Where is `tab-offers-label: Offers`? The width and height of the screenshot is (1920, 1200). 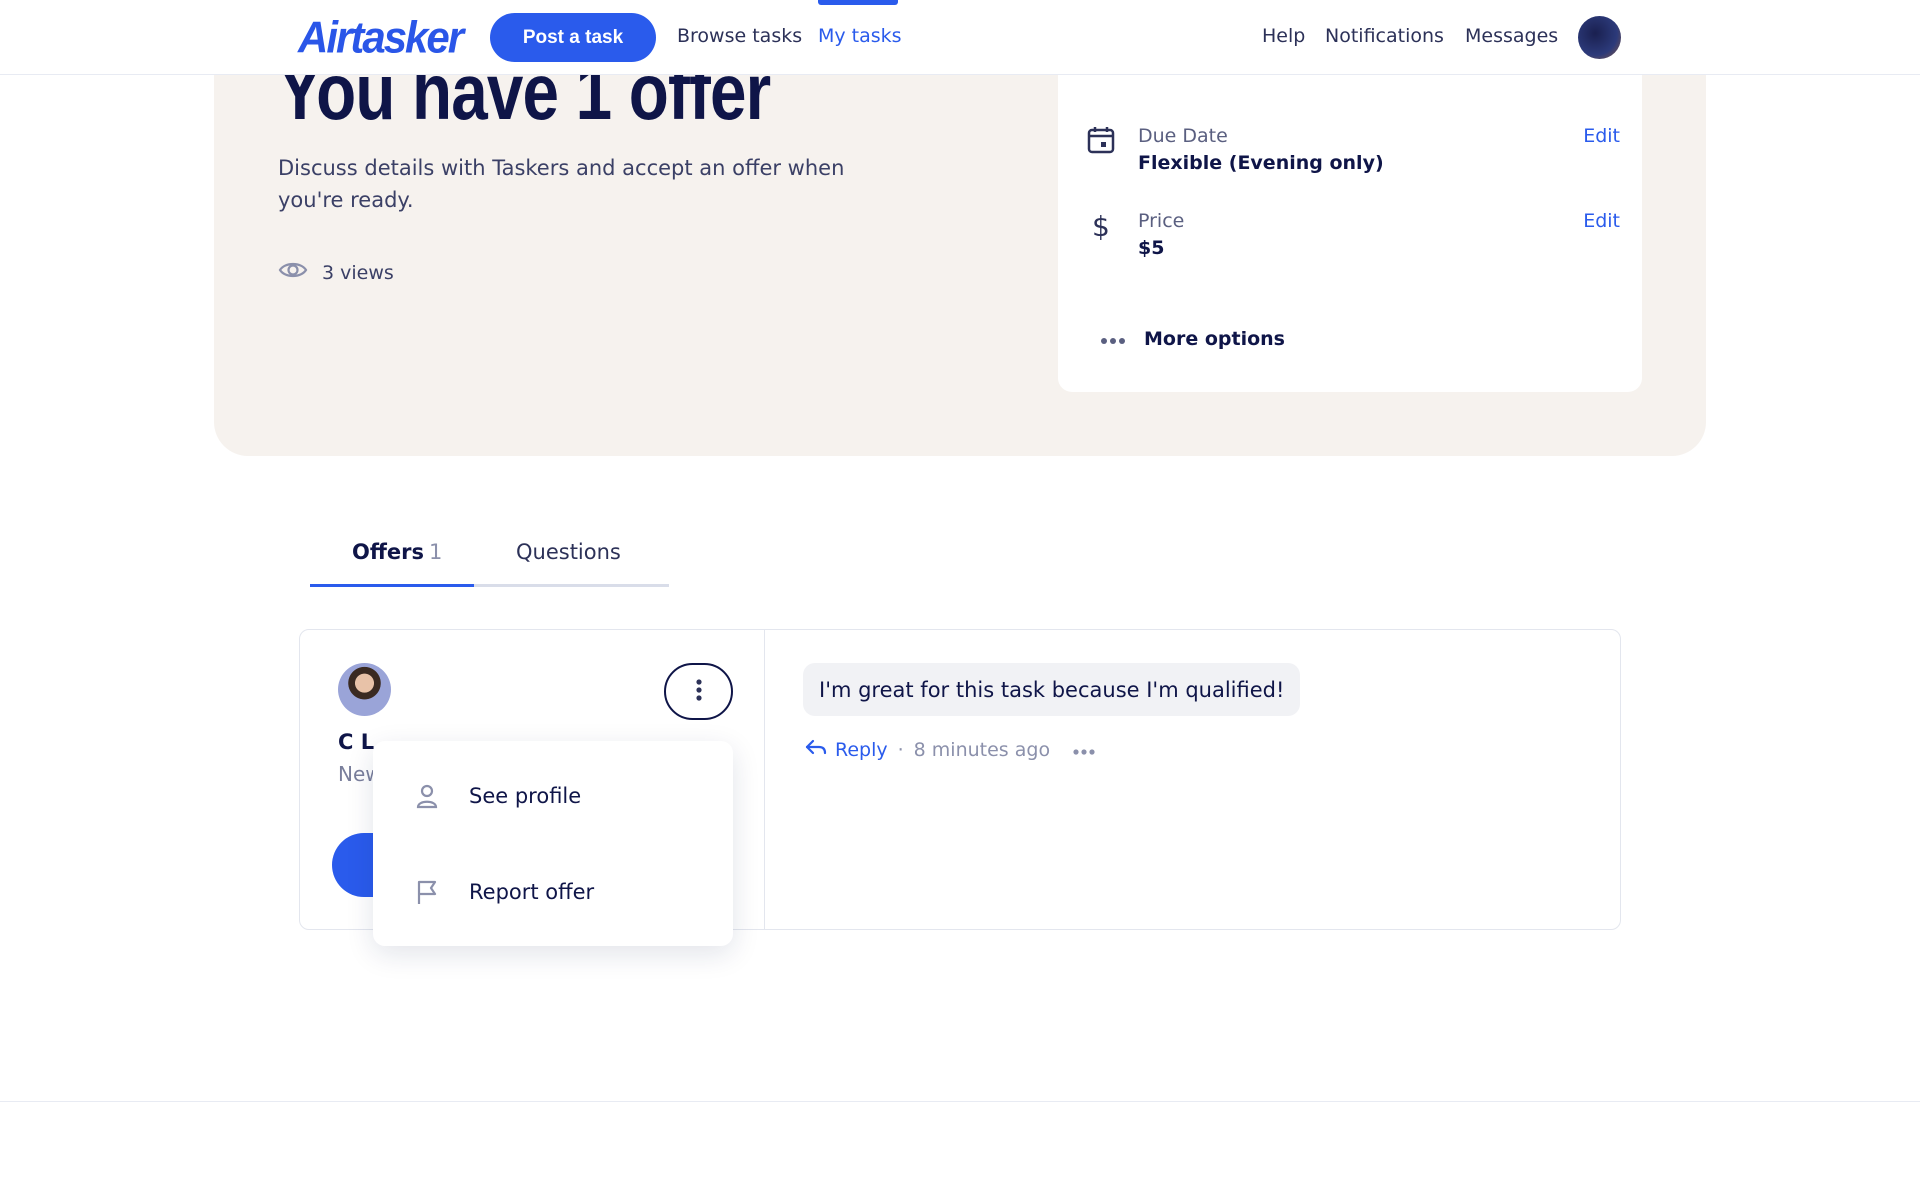 tab-offers-label: Offers is located at coordinates (388, 552).